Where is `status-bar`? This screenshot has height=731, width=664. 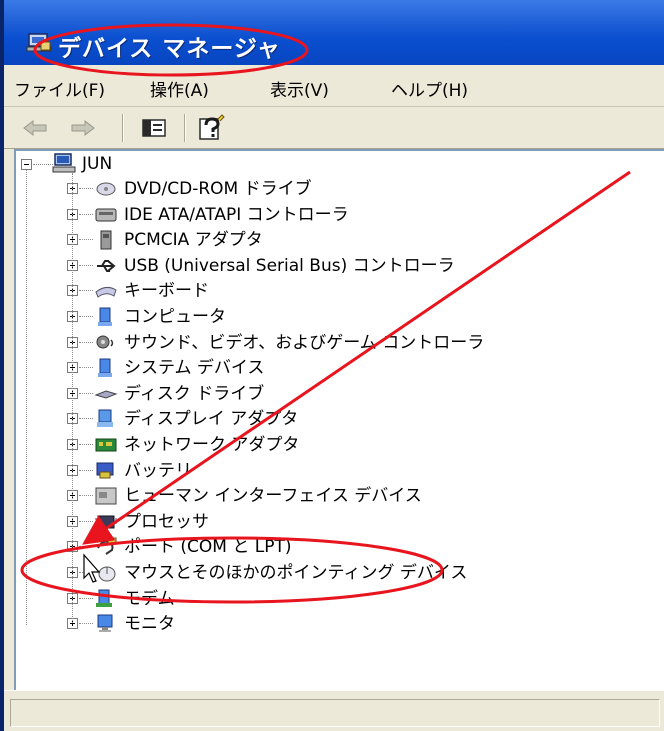 status-bar is located at coordinates (334, 710).